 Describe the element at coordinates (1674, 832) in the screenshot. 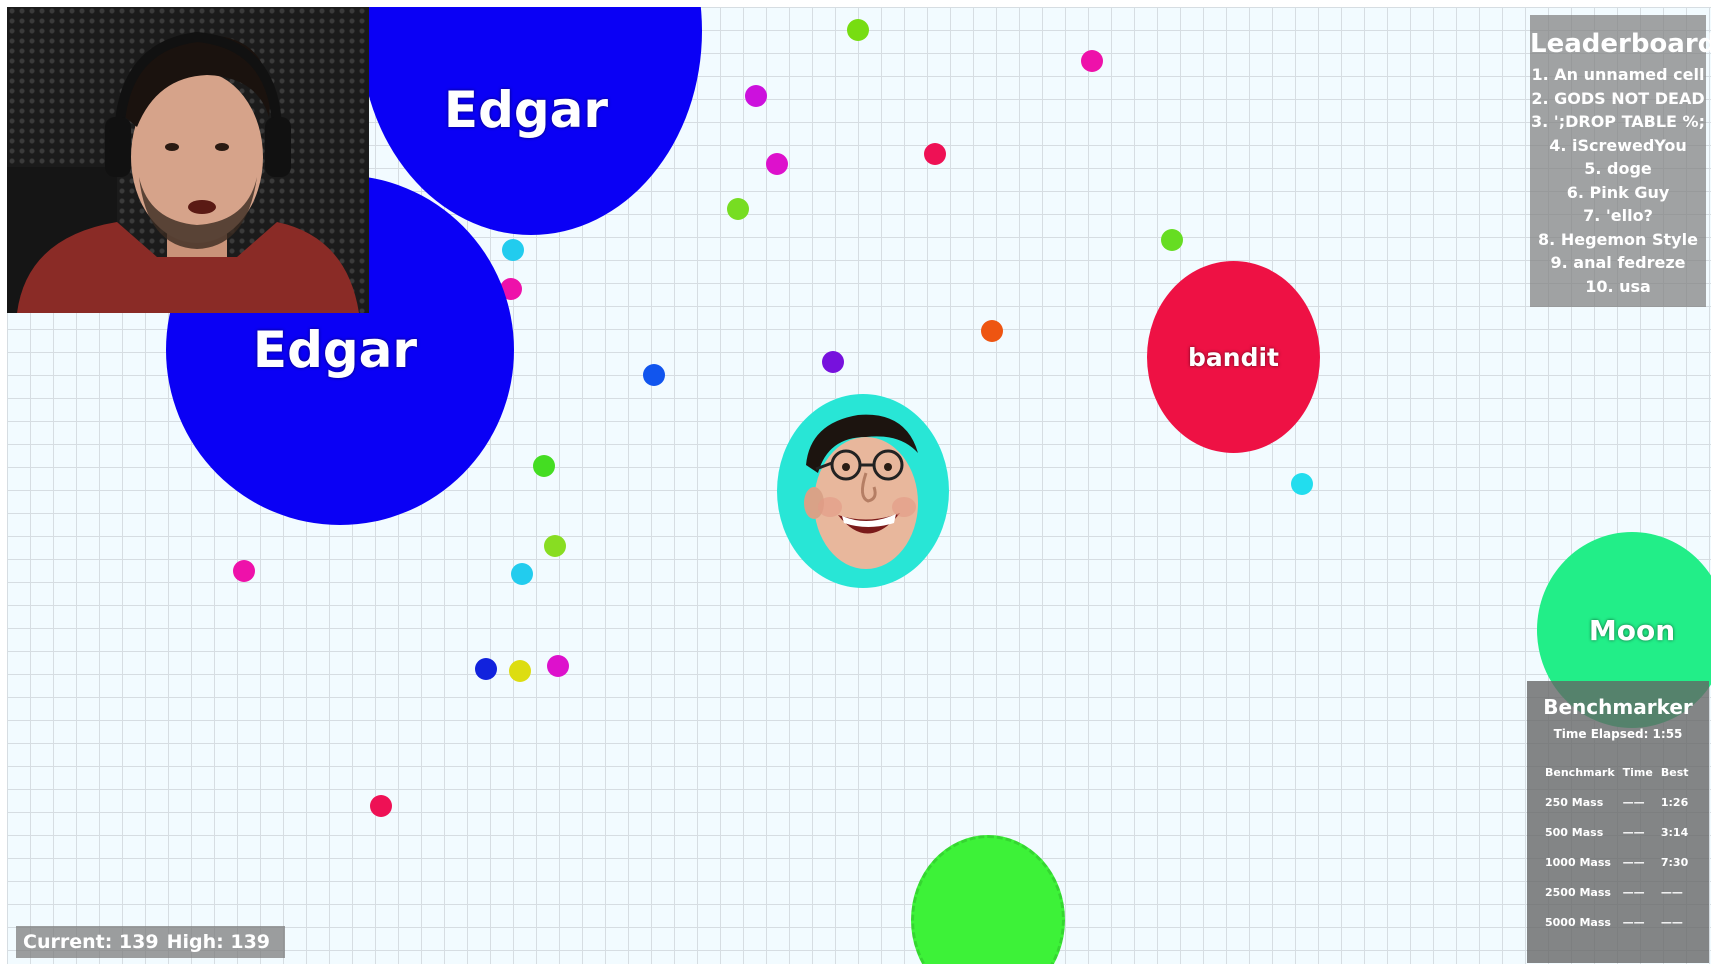

I see `benchmark-best: 3:14` at that location.